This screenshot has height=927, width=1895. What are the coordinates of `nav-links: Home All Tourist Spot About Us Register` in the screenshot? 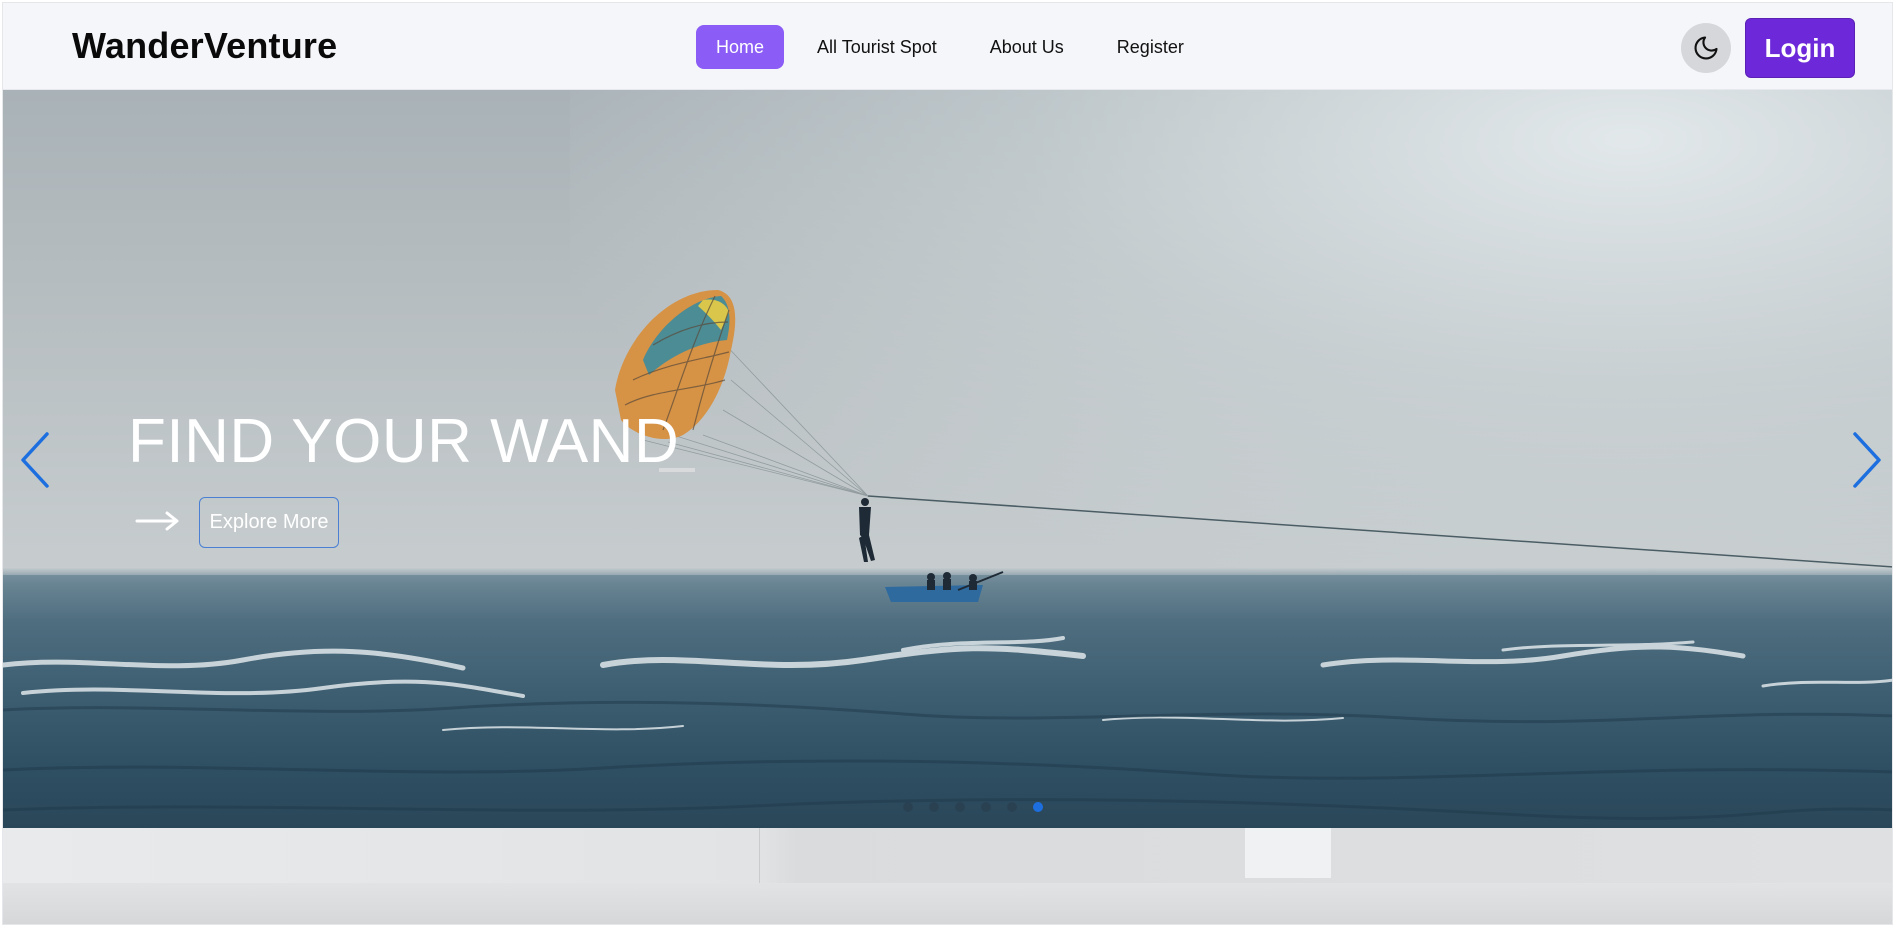 It's located at (956, 47).